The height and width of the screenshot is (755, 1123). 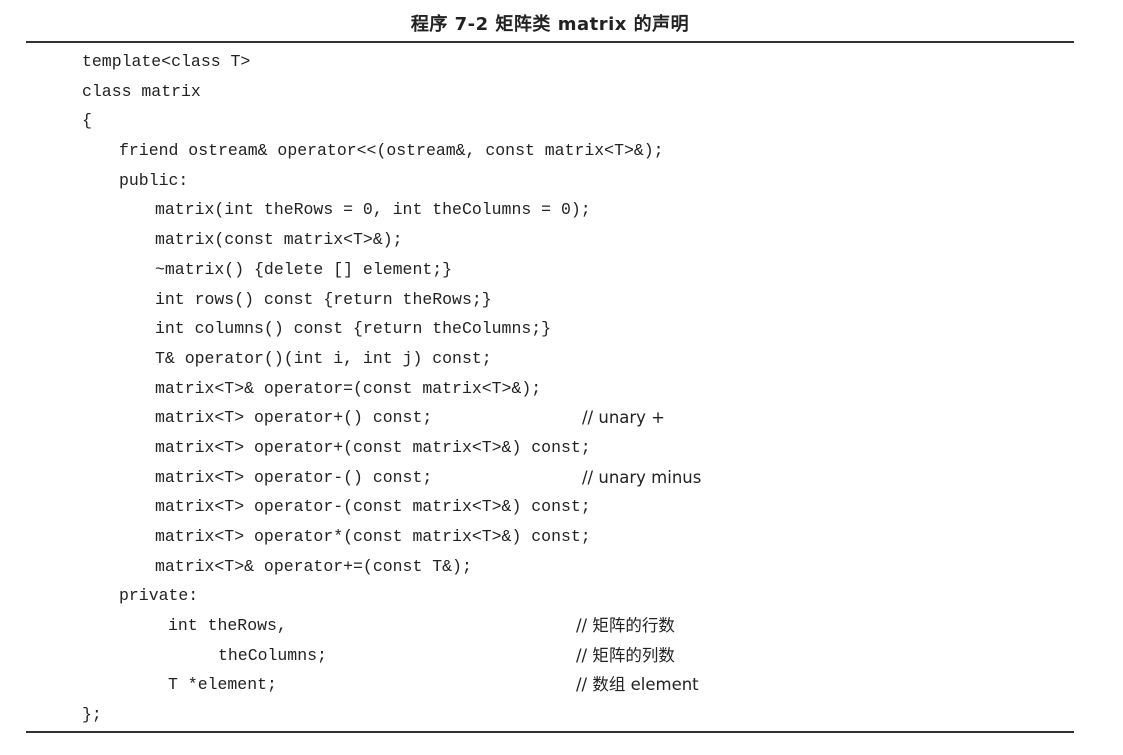 I want to click on code-text: int theRows,, so click(x=227, y=626).